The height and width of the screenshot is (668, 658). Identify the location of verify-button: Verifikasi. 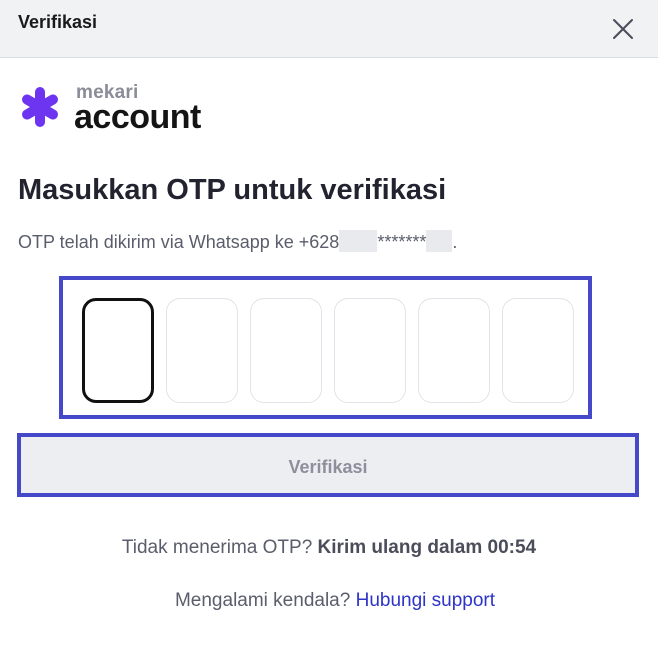
(328, 465).